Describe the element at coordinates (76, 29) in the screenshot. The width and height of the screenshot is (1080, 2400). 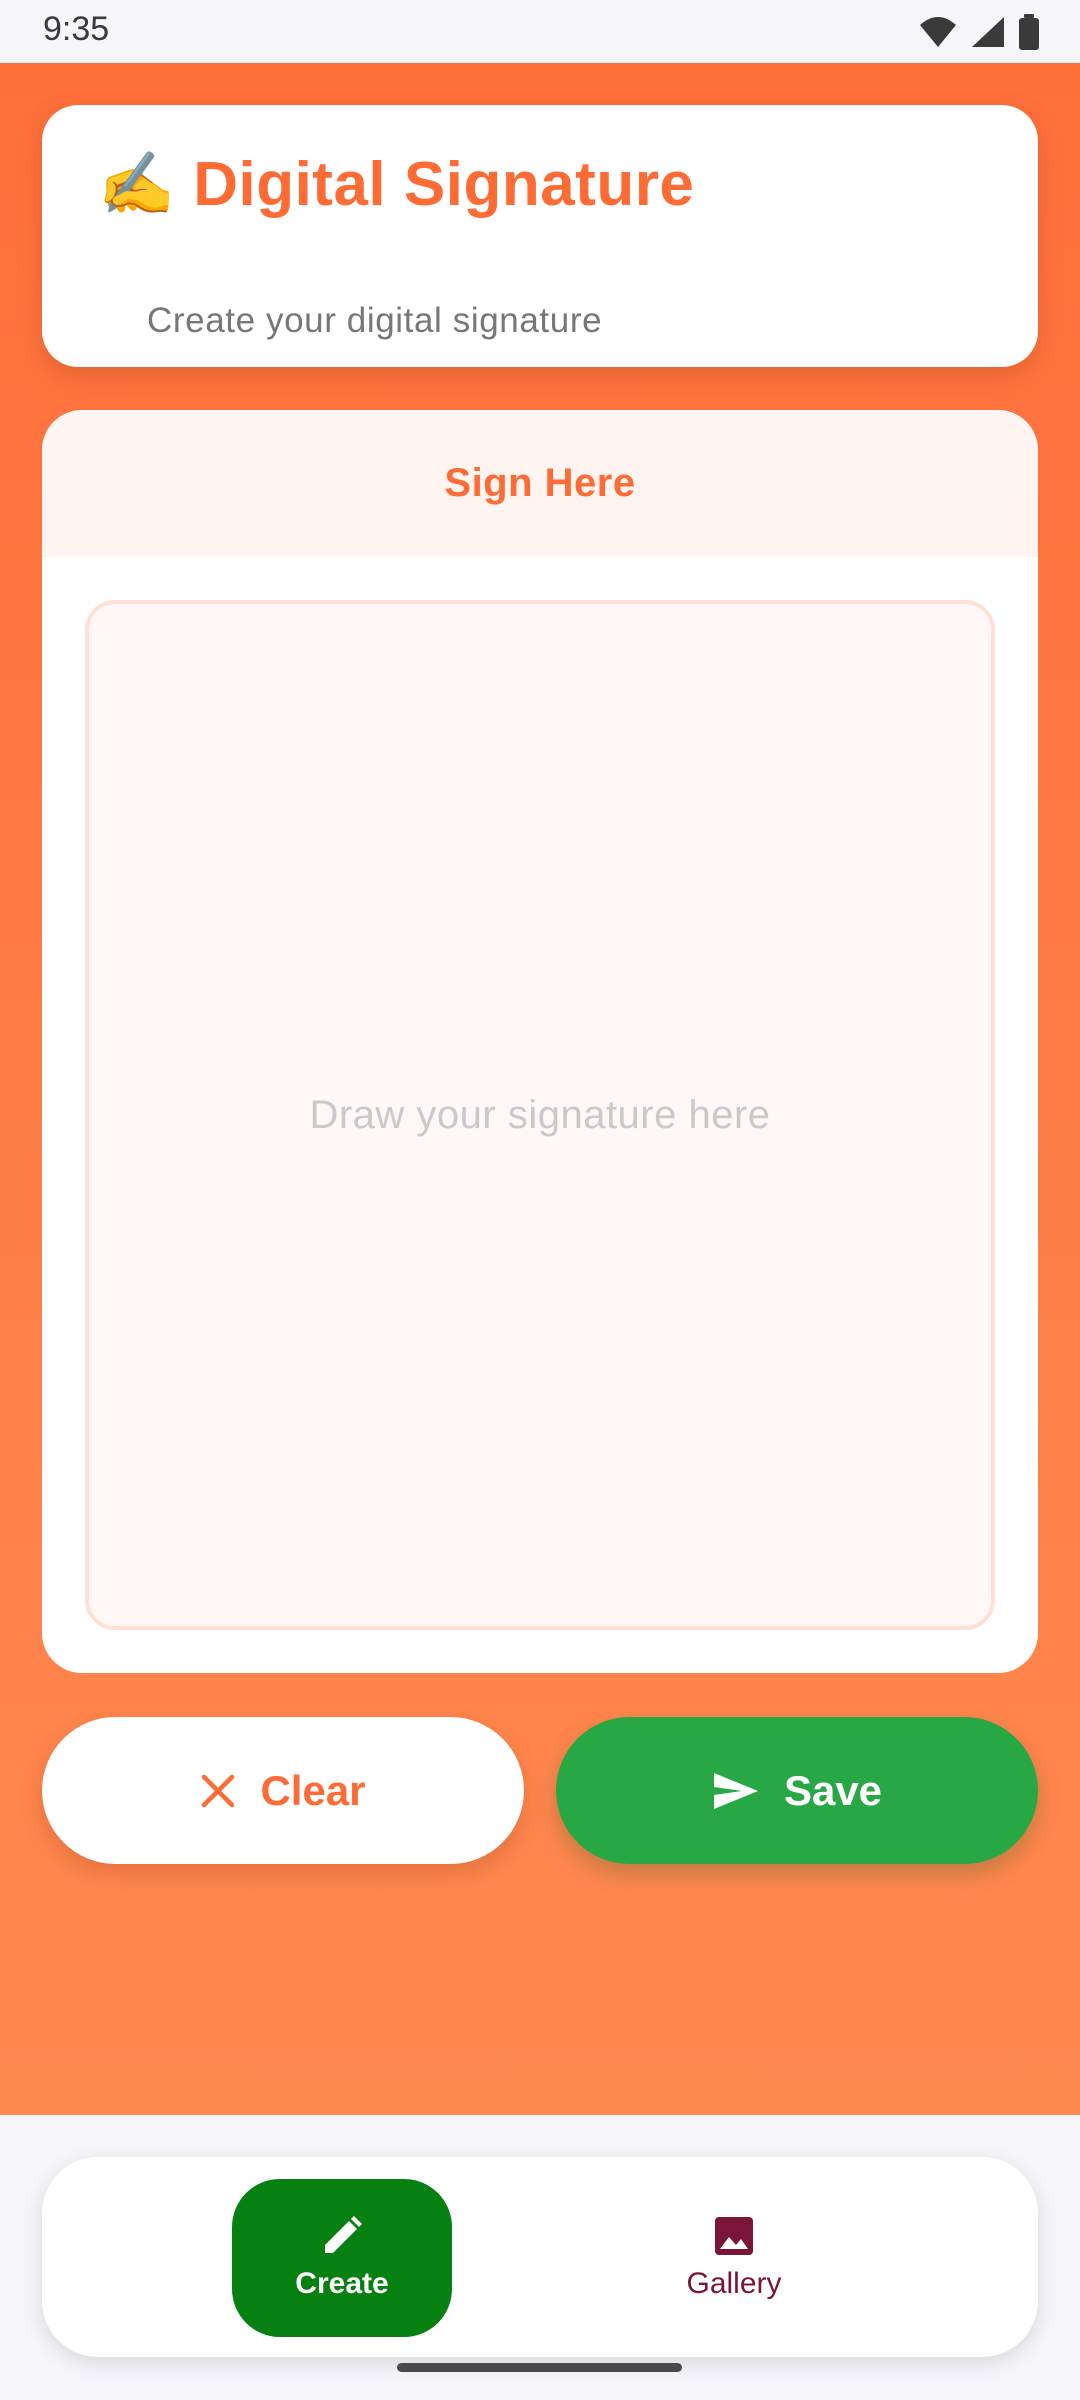
I see `status-time: 9:35` at that location.